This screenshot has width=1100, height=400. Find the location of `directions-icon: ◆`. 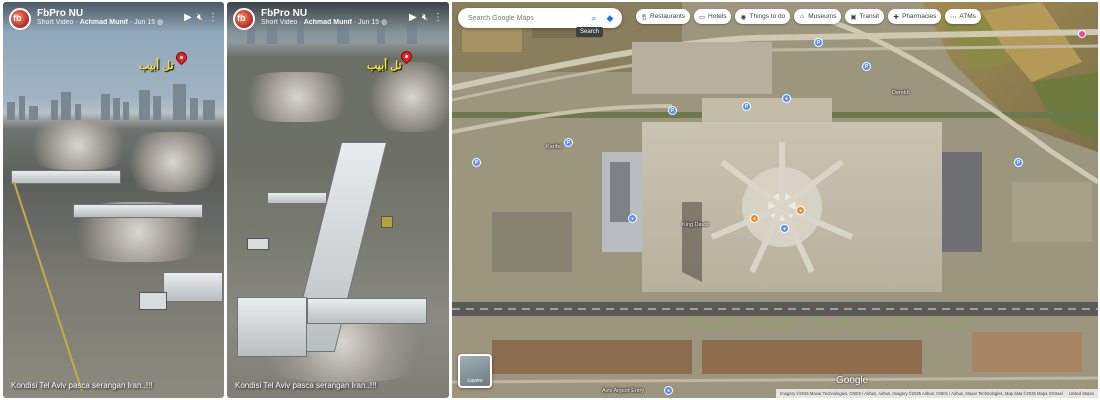

directions-icon: ◆ is located at coordinates (610, 18).